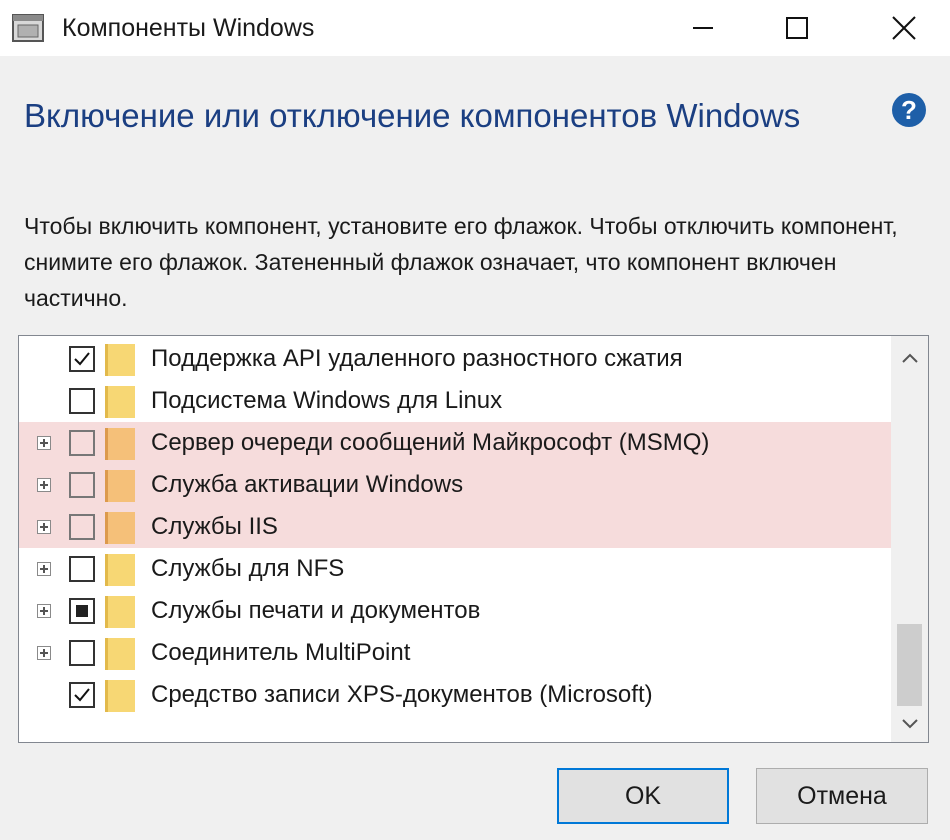  What do you see at coordinates (214, 526) in the screenshot?
I see `feature-label: Службы IIS` at bounding box center [214, 526].